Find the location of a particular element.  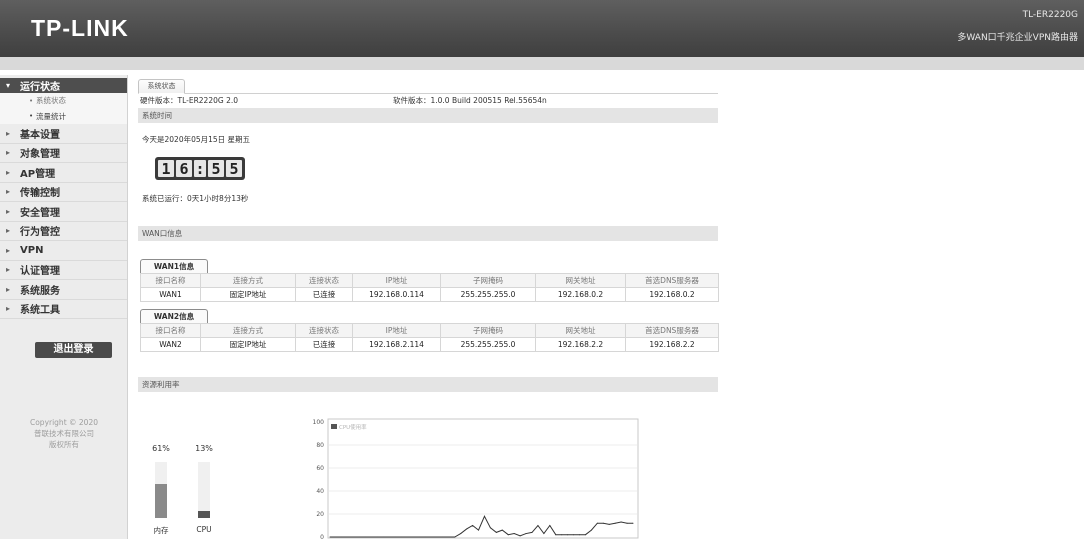

logout-button: 退出登录 is located at coordinates (73, 350).